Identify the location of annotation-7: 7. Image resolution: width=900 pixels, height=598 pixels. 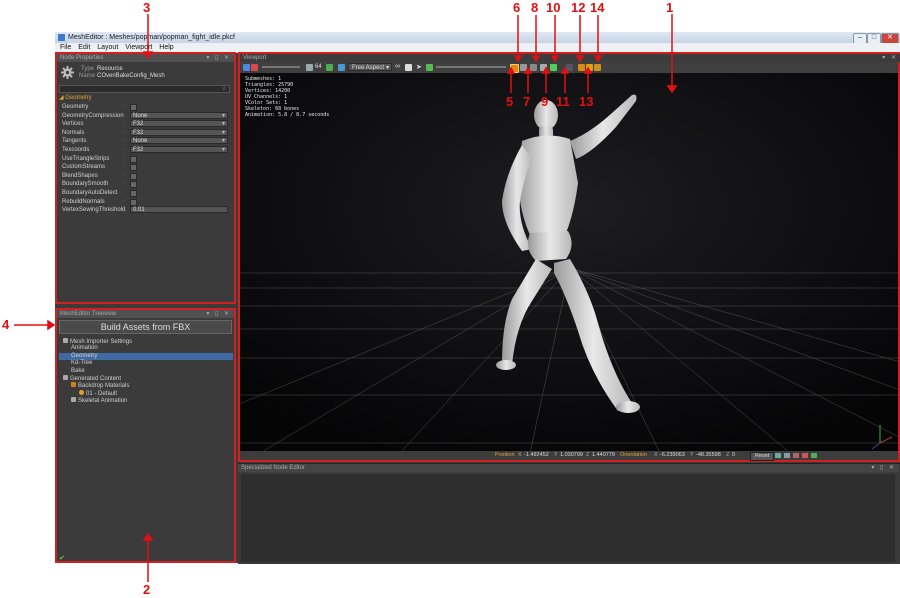
(527, 101).